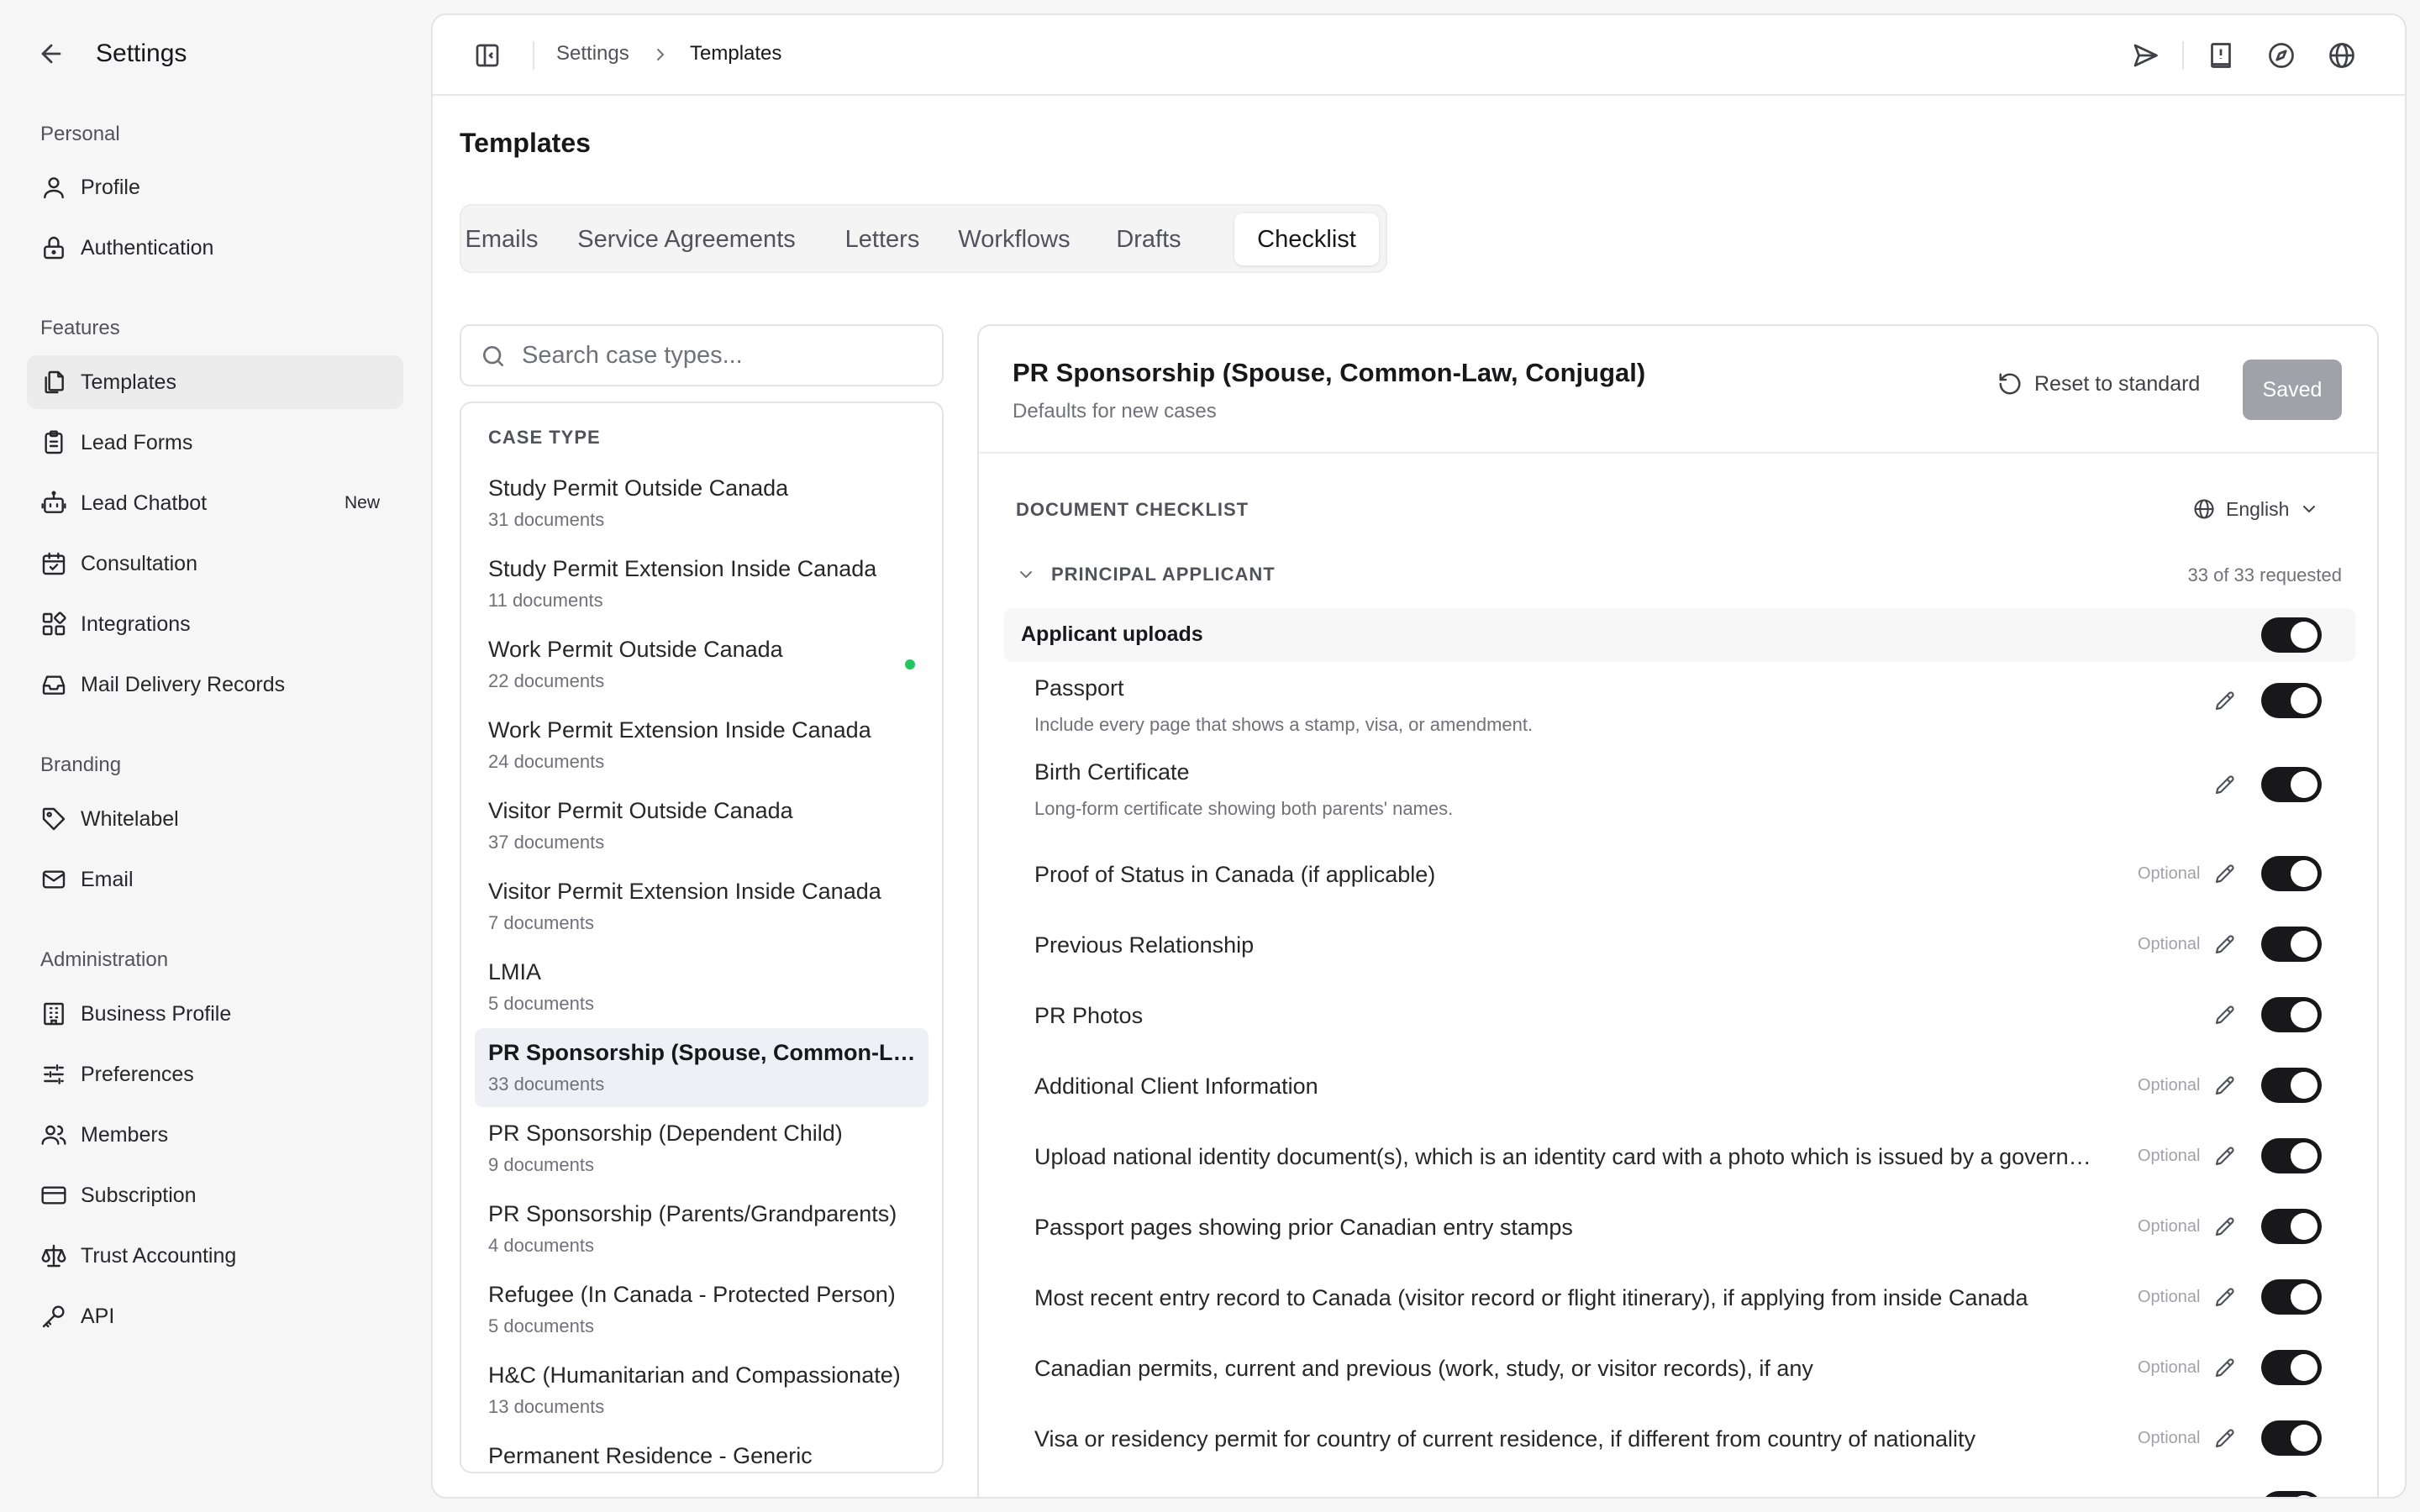 Image resolution: width=2420 pixels, height=1512 pixels. What do you see at coordinates (215, 624) in the screenshot?
I see `sidebar-item-integrations: Integrations` at bounding box center [215, 624].